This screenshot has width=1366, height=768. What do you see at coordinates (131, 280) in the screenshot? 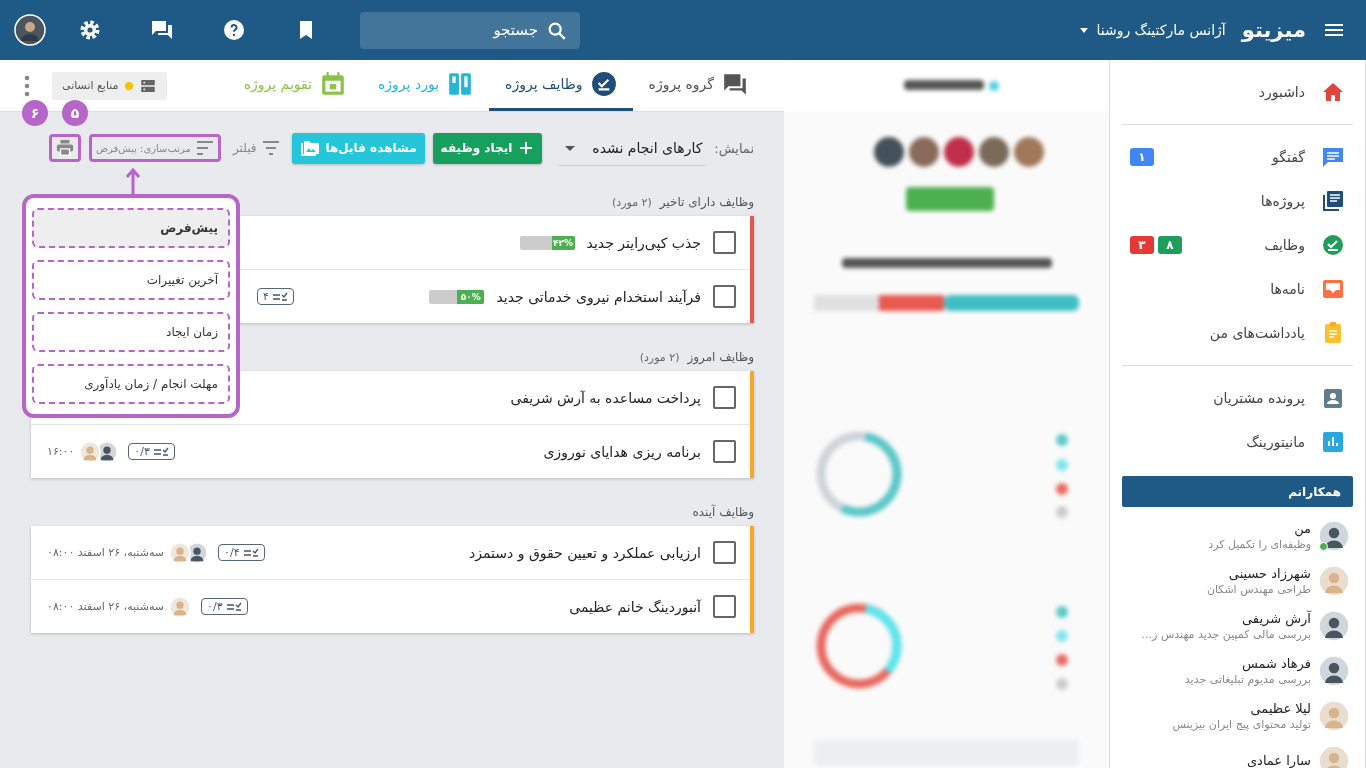
I see `sort-option: آخرین تغییرات` at bounding box center [131, 280].